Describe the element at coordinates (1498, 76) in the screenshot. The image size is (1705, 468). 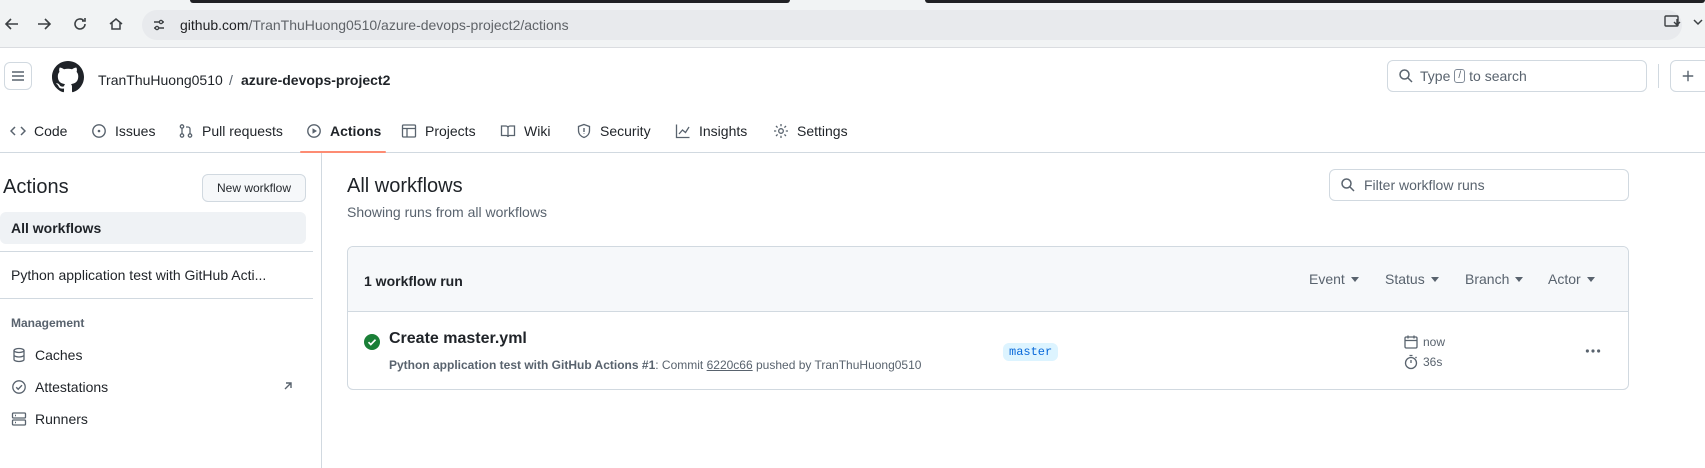
I see `search-suffix: to search` at that location.